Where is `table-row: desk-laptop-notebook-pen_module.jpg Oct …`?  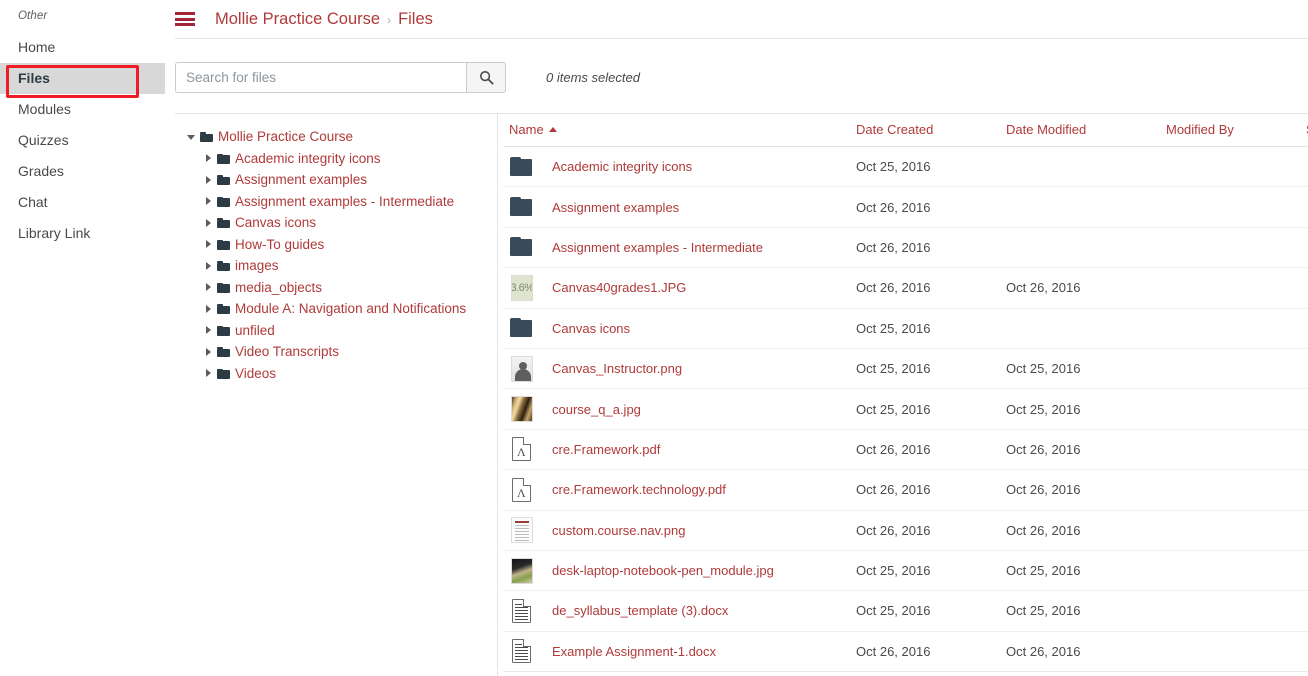 table-row: desk-laptop-notebook-pen_module.jpg Oct … is located at coordinates (905, 571).